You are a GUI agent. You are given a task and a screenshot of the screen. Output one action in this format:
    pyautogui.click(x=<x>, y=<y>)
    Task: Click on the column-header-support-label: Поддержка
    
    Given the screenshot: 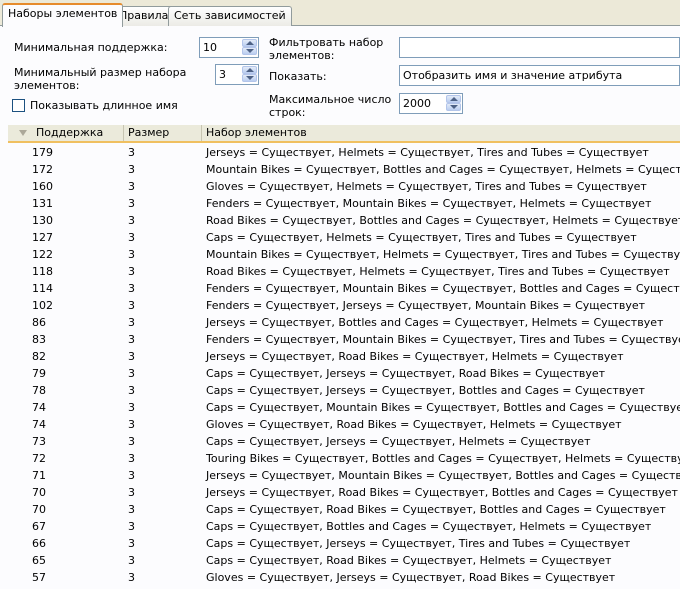 What is the action you would take?
    pyautogui.click(x=70, y=132)
    